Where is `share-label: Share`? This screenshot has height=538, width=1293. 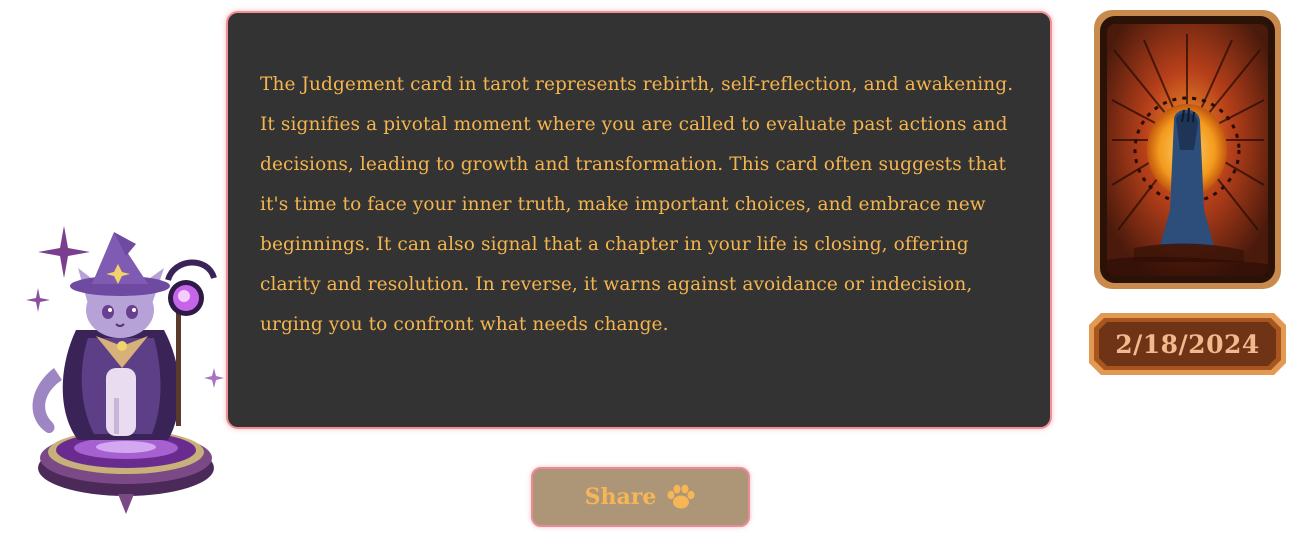
share-label: Share is located at coordinates (620, 497).